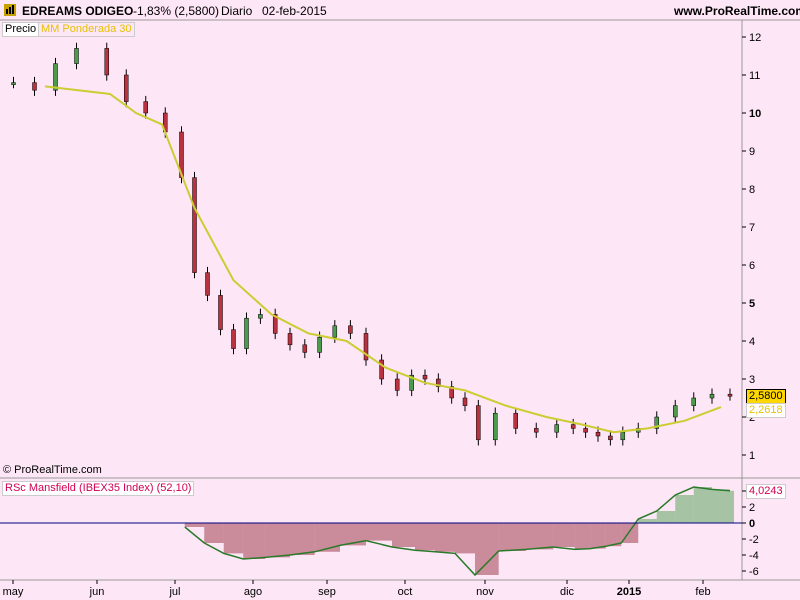  What do you see at coordinates (755, 38) in the screenshot?
I see `price-y-tick-label: 12` at bounding box center [755, 38].